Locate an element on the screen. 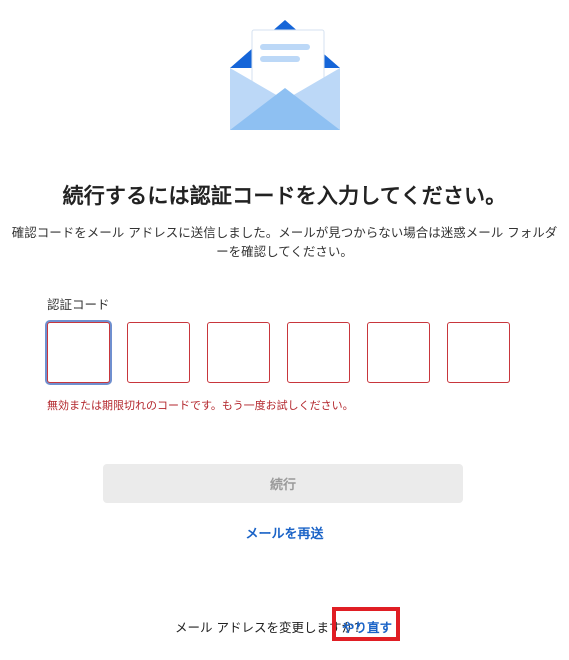 This screenshot has width=569, height=660. code-input-group is located at coordinates (283, 353).